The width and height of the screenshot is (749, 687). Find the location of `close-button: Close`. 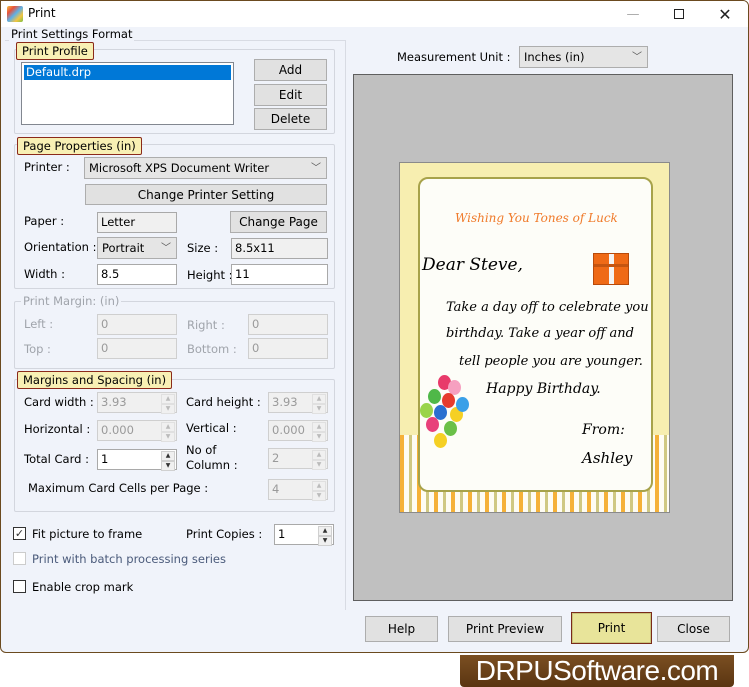

close-button: Close is located at coordinates (693, 629).